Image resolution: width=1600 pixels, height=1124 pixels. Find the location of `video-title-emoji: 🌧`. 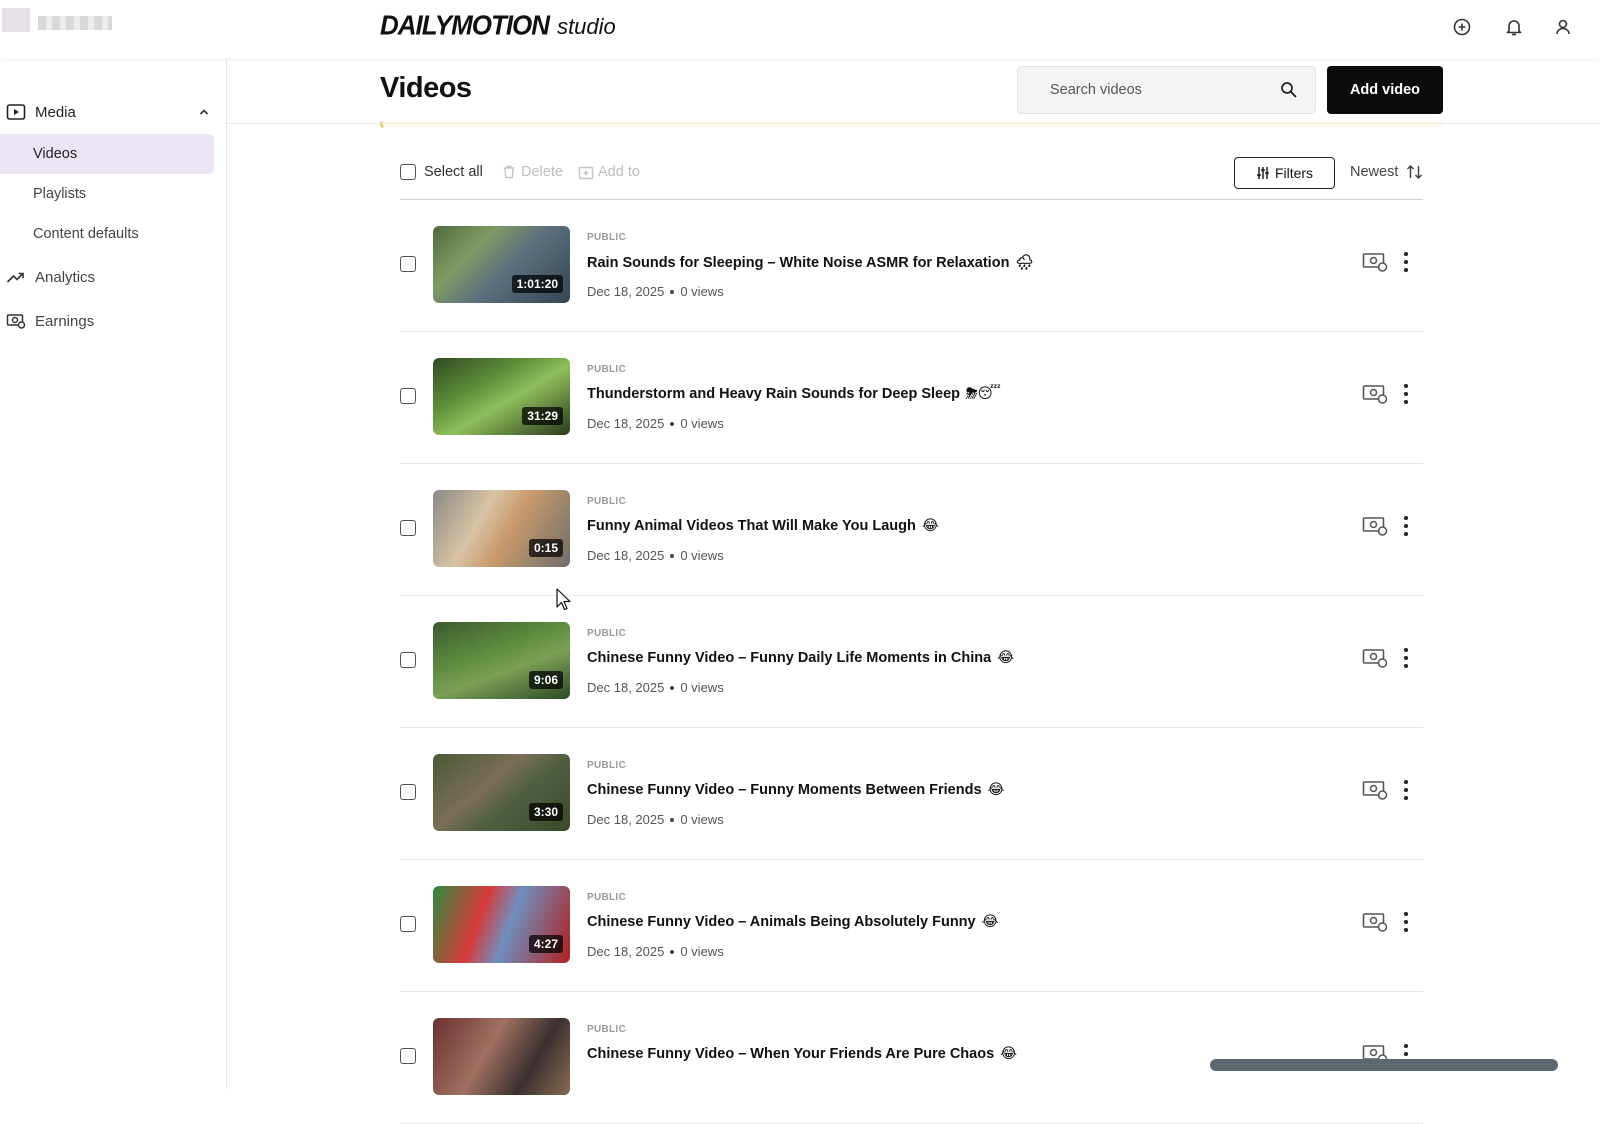

video-title-emoji: 🌧 is located at coordinates (1024, 263).